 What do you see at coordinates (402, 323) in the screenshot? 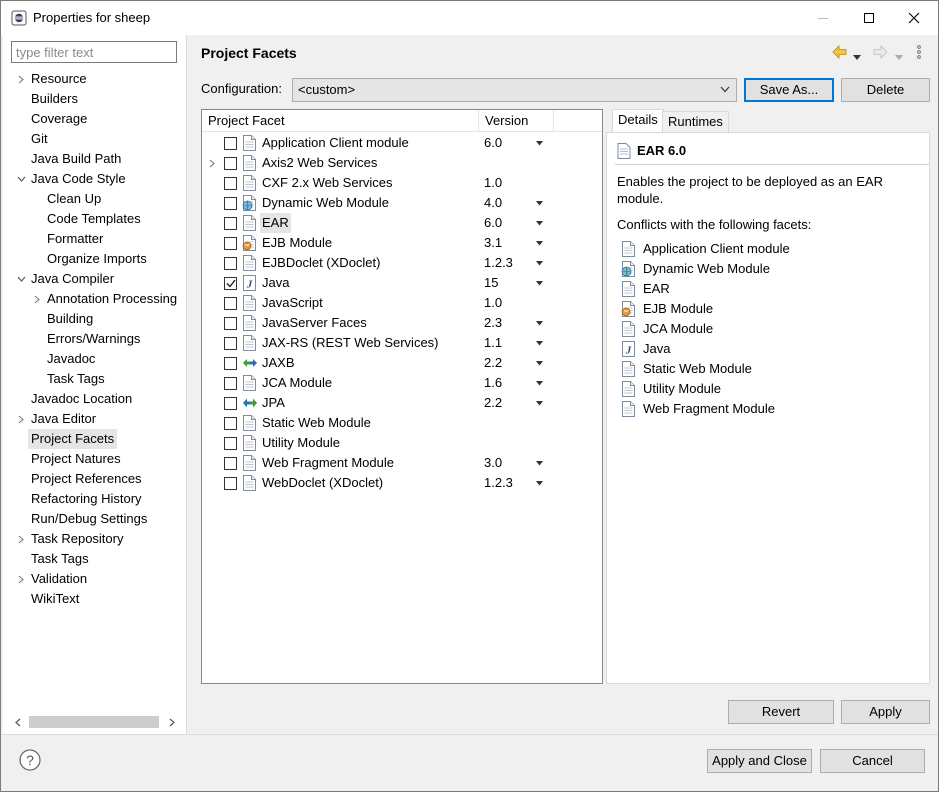
I see `facet-row: JavaServer Faces 2.3` at bounding box center [402, 323].